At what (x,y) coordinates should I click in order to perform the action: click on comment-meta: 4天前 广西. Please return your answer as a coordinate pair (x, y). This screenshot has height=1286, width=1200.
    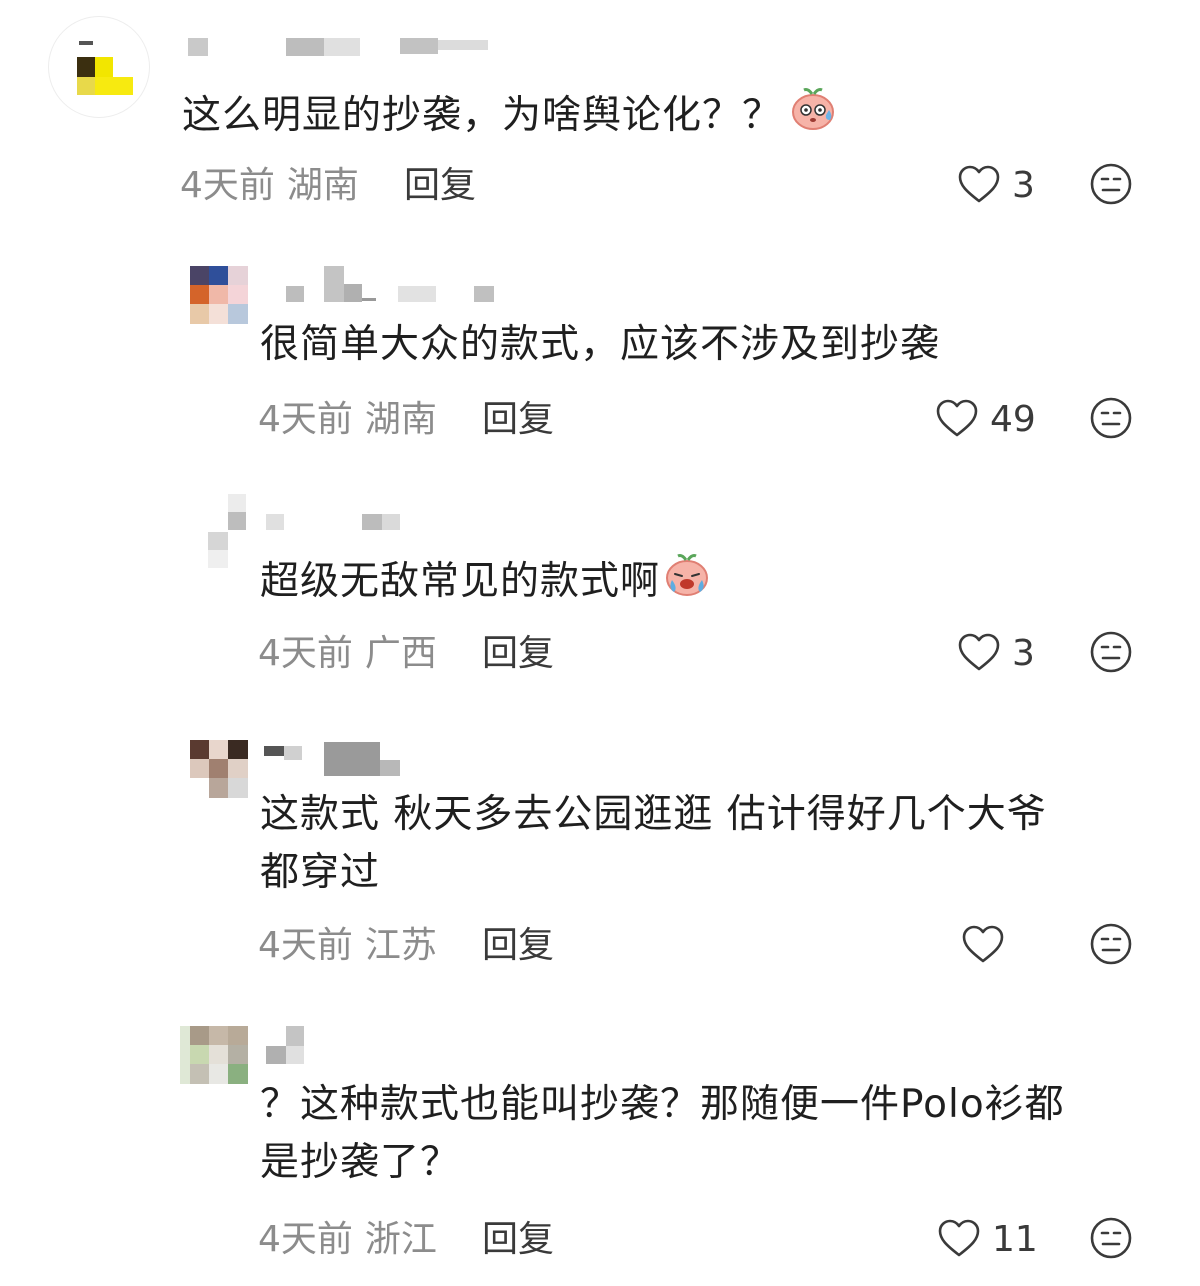
    Looking at the image, I should click on (347, 654).